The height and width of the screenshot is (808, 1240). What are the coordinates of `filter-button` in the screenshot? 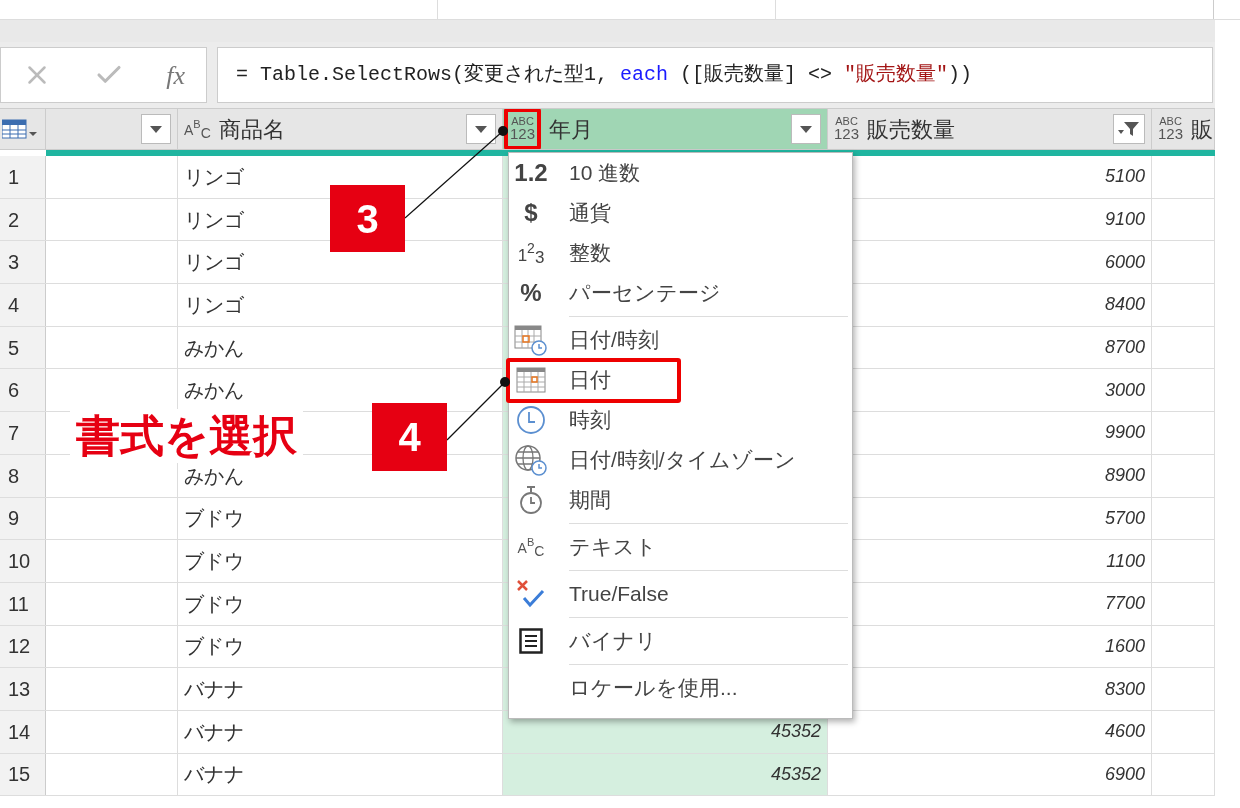 It's located at (1129, 129).